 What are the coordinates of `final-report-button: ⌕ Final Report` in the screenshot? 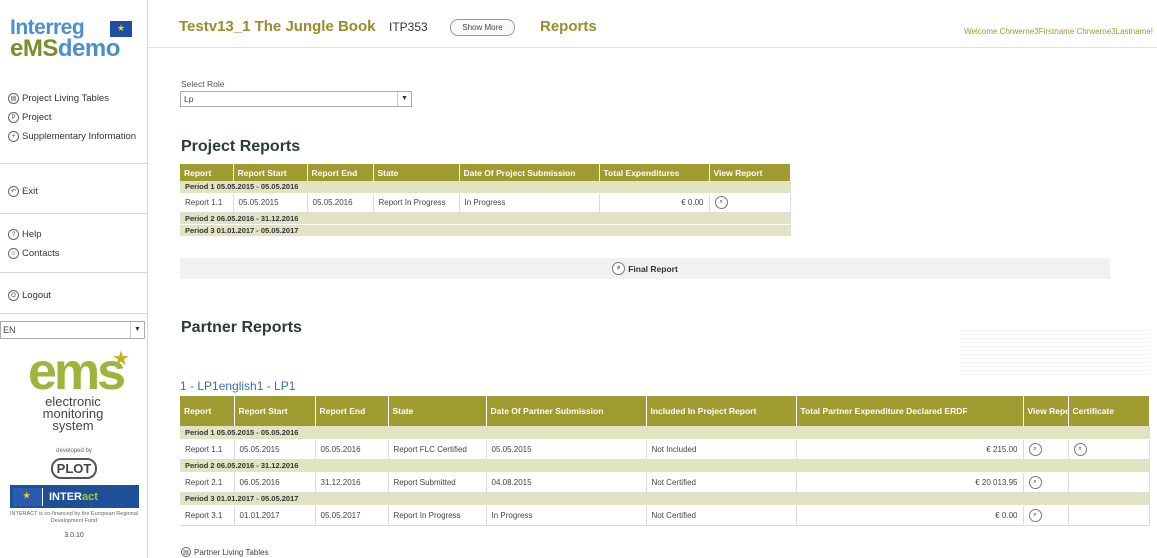 It's located at (645, 268).